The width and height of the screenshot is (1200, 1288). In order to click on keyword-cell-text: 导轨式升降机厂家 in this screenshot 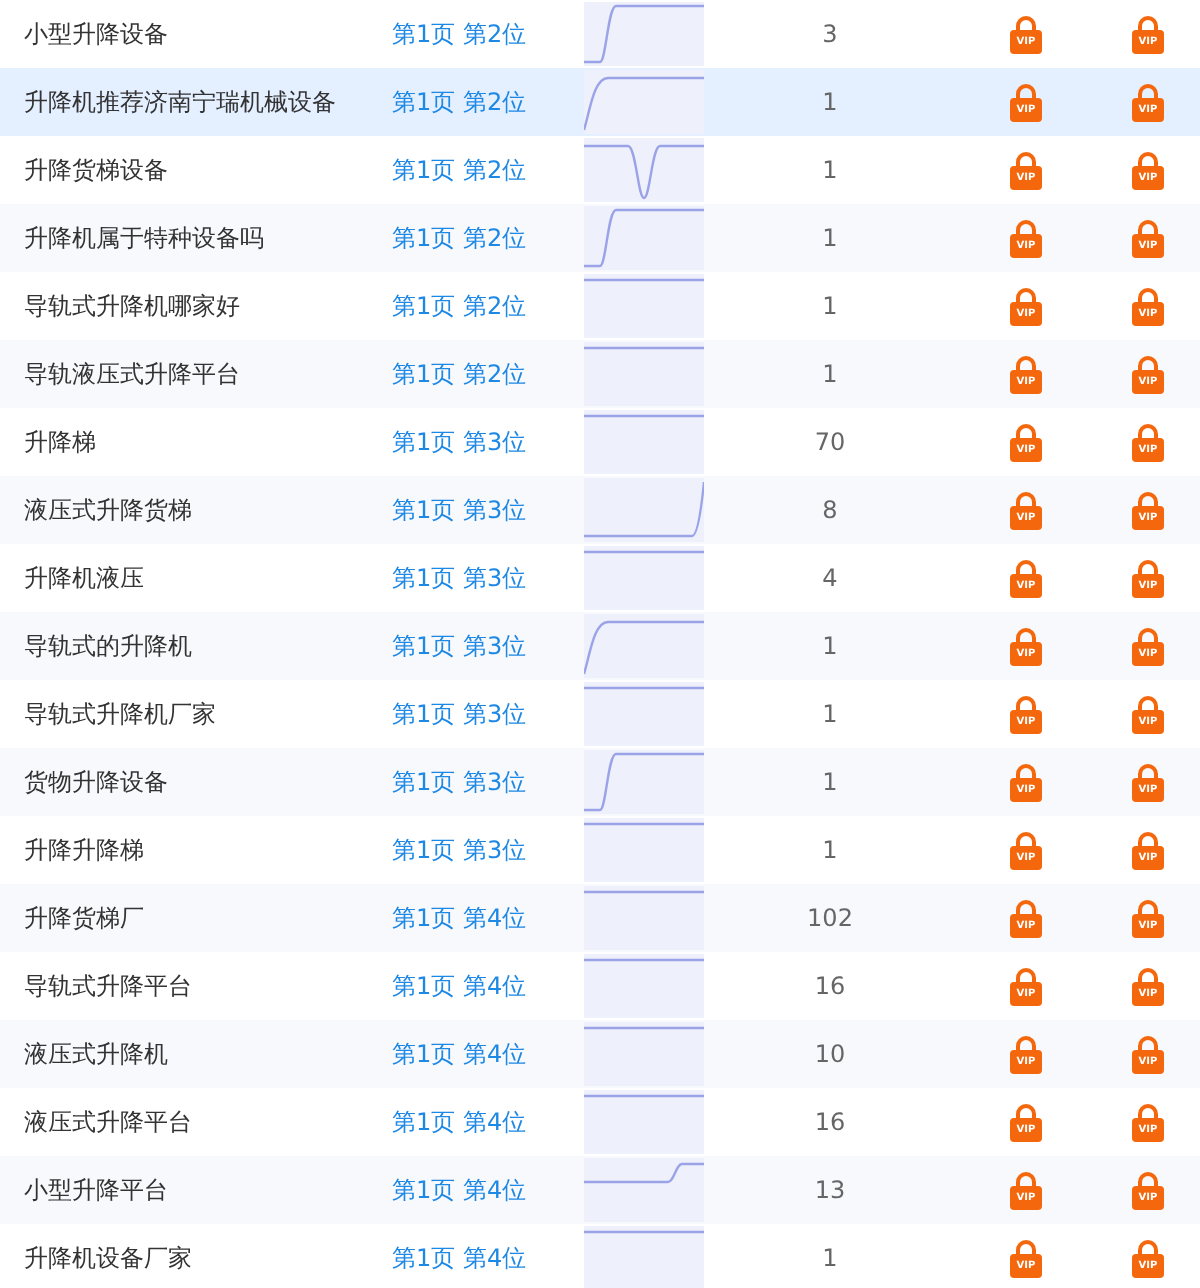, I will do `click(120, 714)`.